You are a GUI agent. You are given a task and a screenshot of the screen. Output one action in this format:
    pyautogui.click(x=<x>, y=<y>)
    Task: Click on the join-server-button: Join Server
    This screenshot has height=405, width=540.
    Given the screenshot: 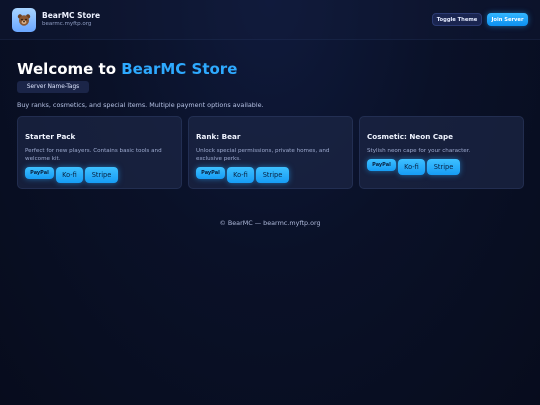 What is the action you would take?
    pyautogui.click(x=507, y=19)
    